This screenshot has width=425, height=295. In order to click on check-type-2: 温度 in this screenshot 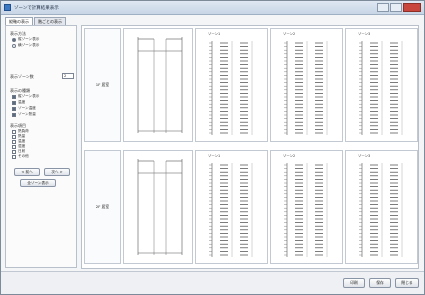, I will do `click(18, 102)`.